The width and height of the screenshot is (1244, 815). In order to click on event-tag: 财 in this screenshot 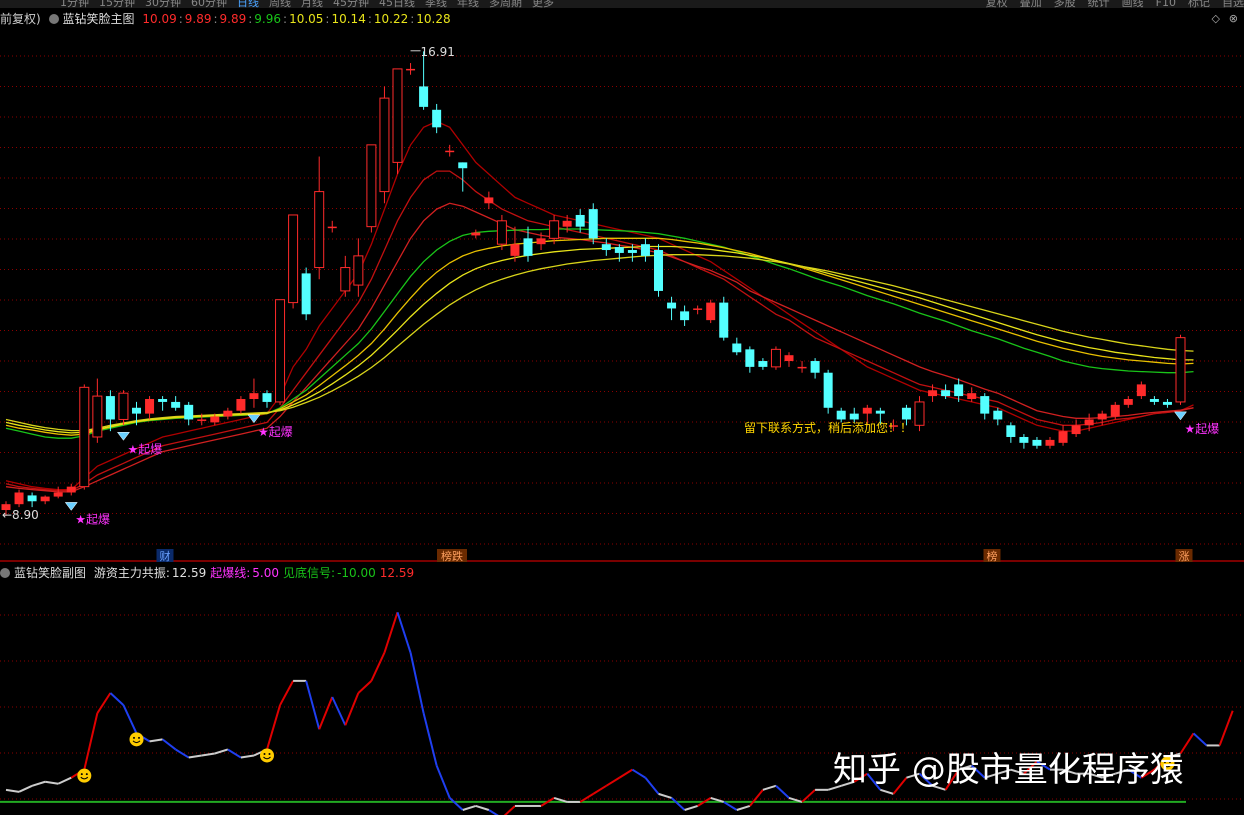, I will do `click(165, 556)`.